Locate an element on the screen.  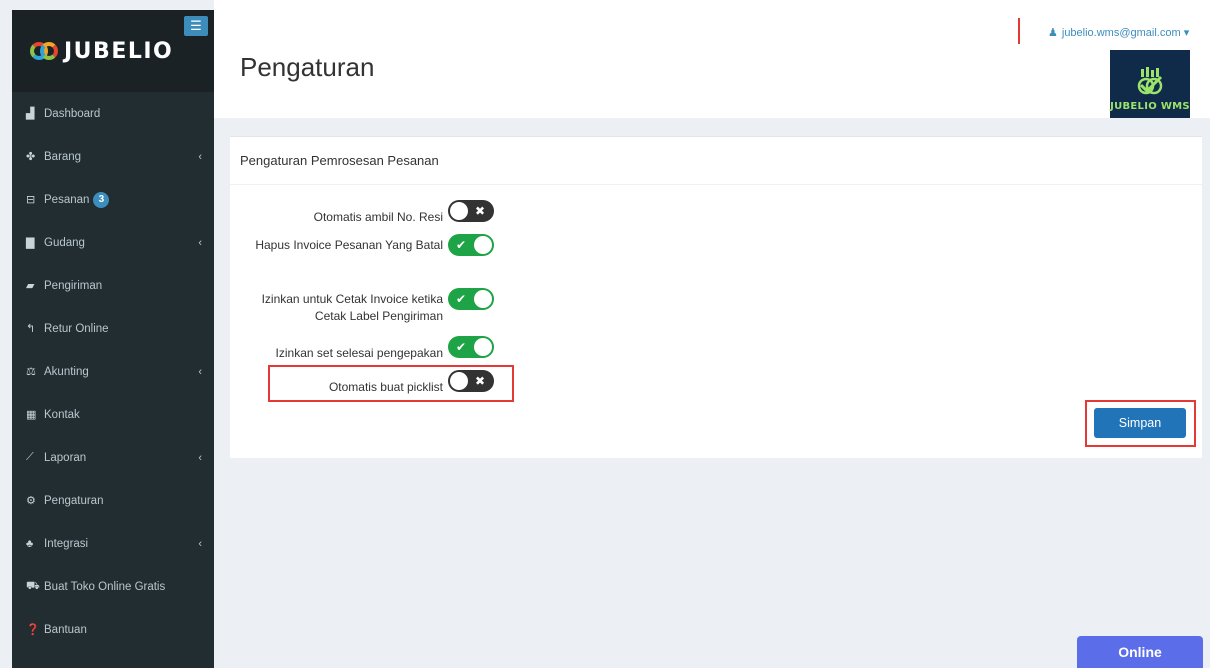
area-chart-icon: ▟ is located at coordinates (30, 114).